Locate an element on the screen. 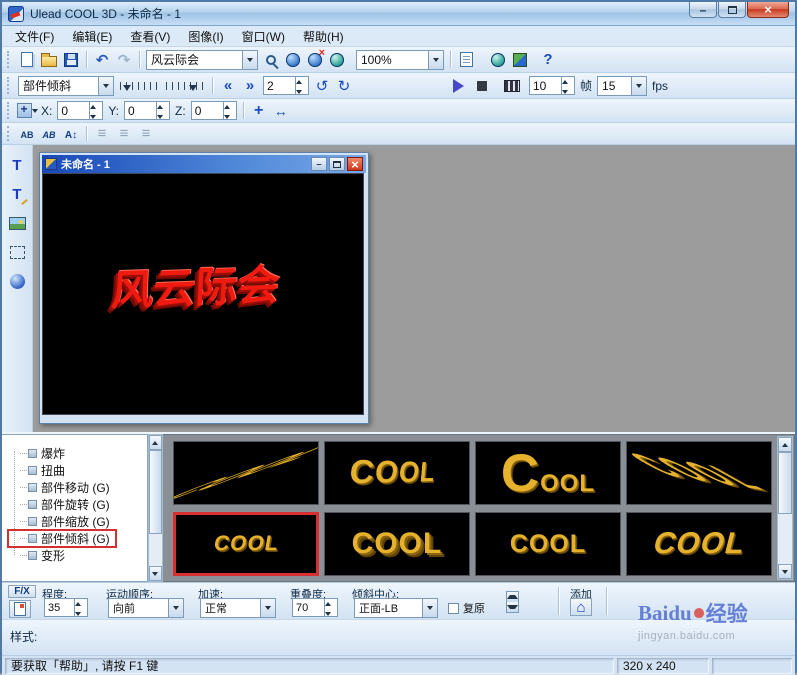 The height and width of the screenshot is (675, 797). effect-item-deform: 变形 is located at coordinates (39, 555).